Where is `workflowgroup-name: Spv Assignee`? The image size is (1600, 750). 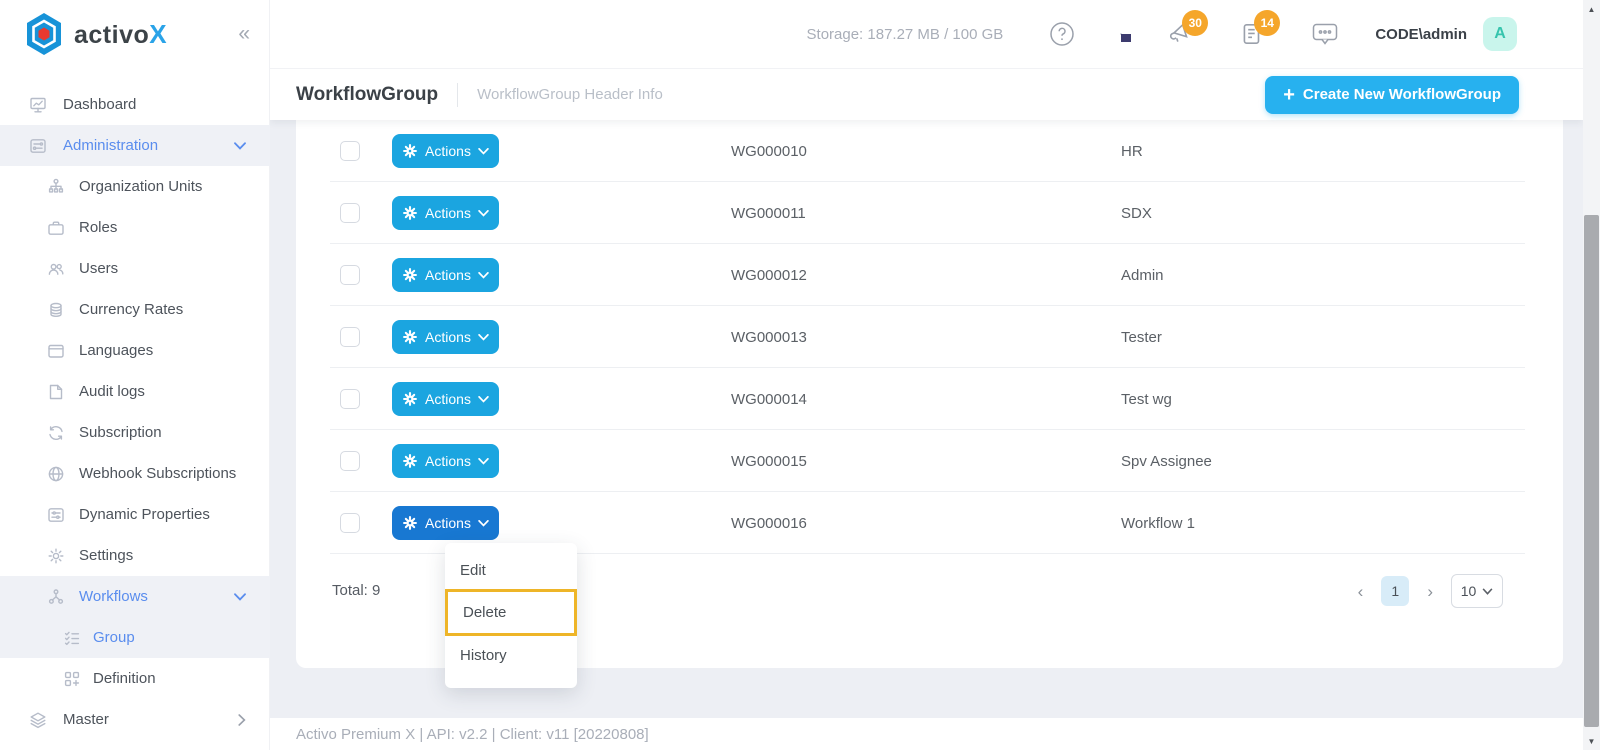
workflowgroup-name: Spv Assignee is located at coordinates (1166, 461).